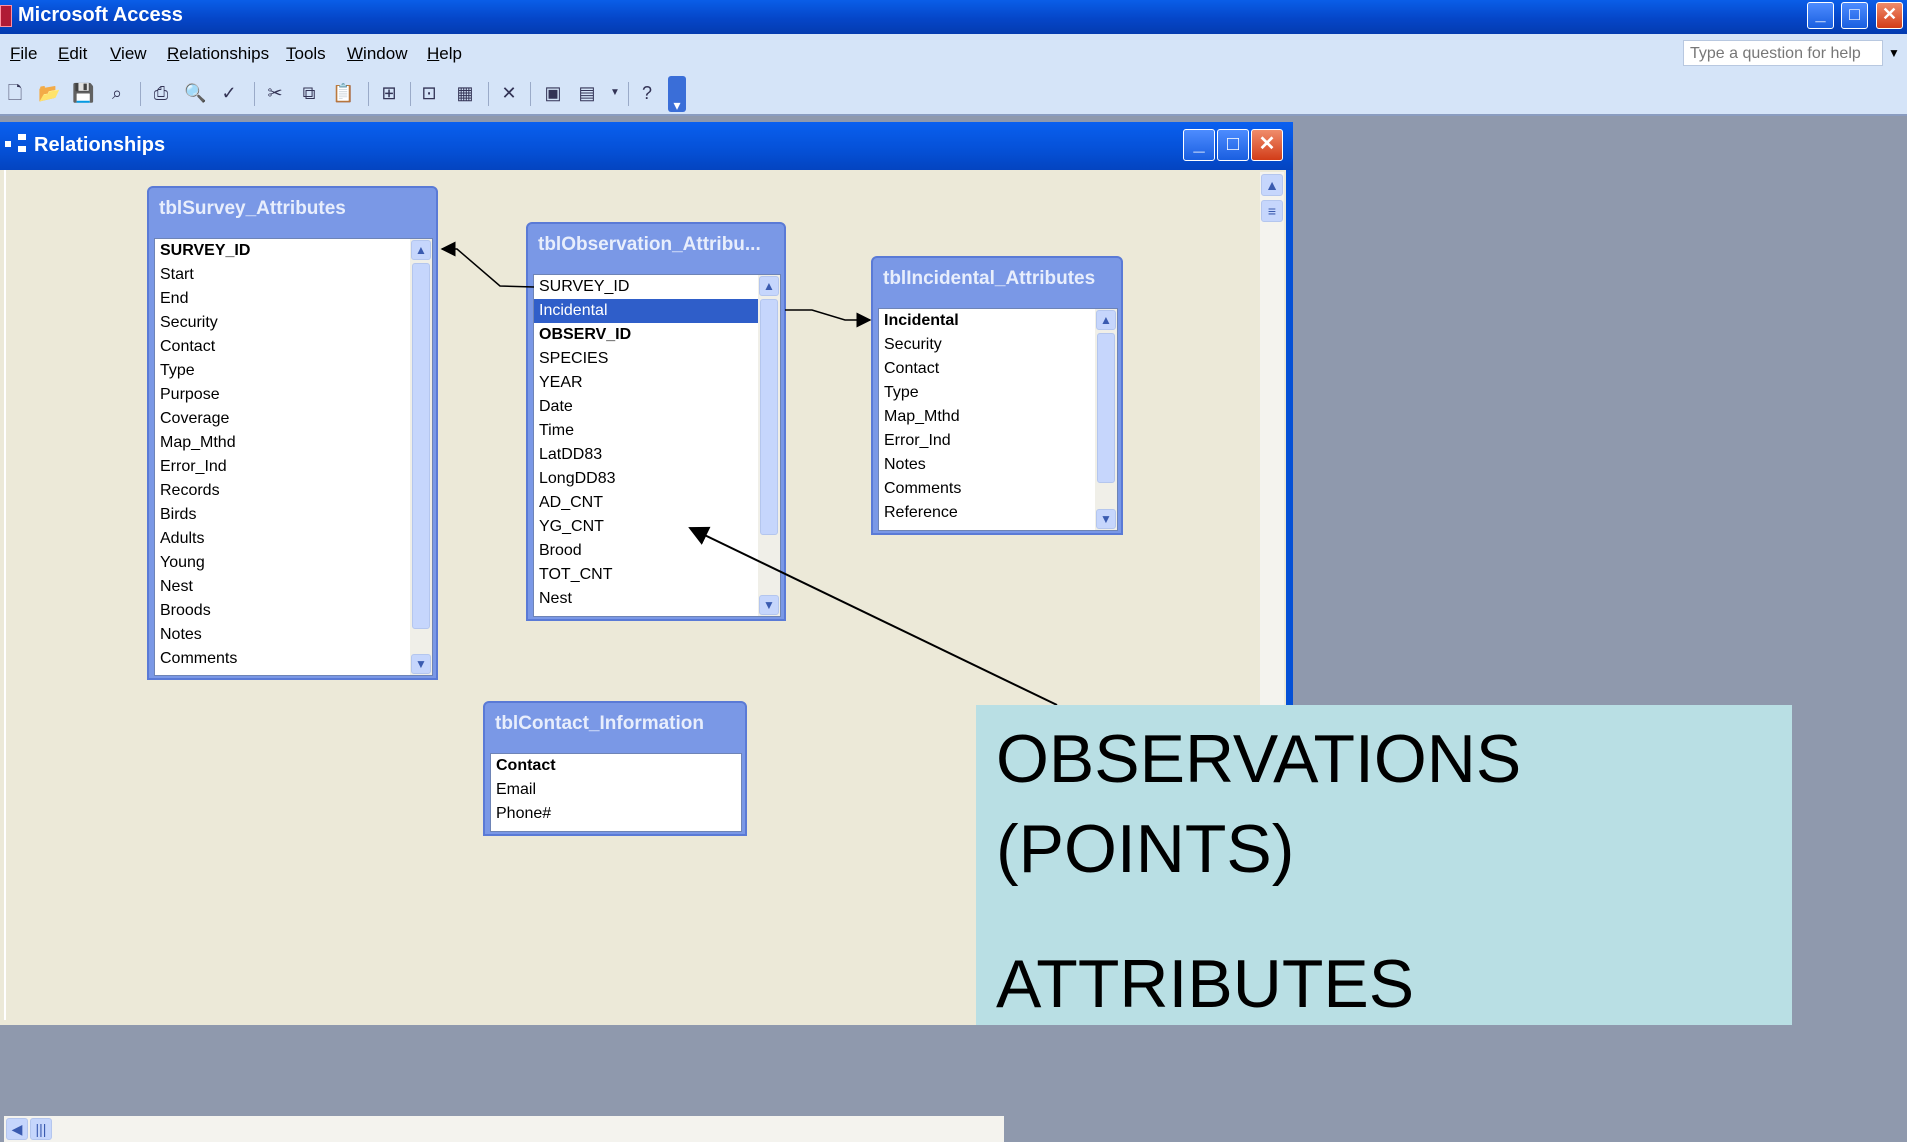  I want to click on help-dropdown-icon: ▼, so click(1894, 53).